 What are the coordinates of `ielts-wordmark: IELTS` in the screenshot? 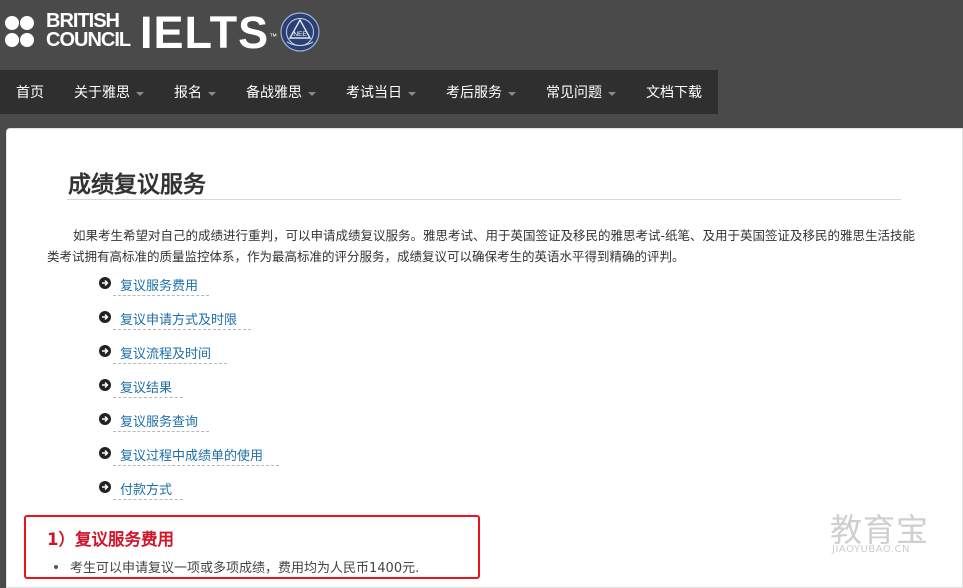 It's located at (205, 32).